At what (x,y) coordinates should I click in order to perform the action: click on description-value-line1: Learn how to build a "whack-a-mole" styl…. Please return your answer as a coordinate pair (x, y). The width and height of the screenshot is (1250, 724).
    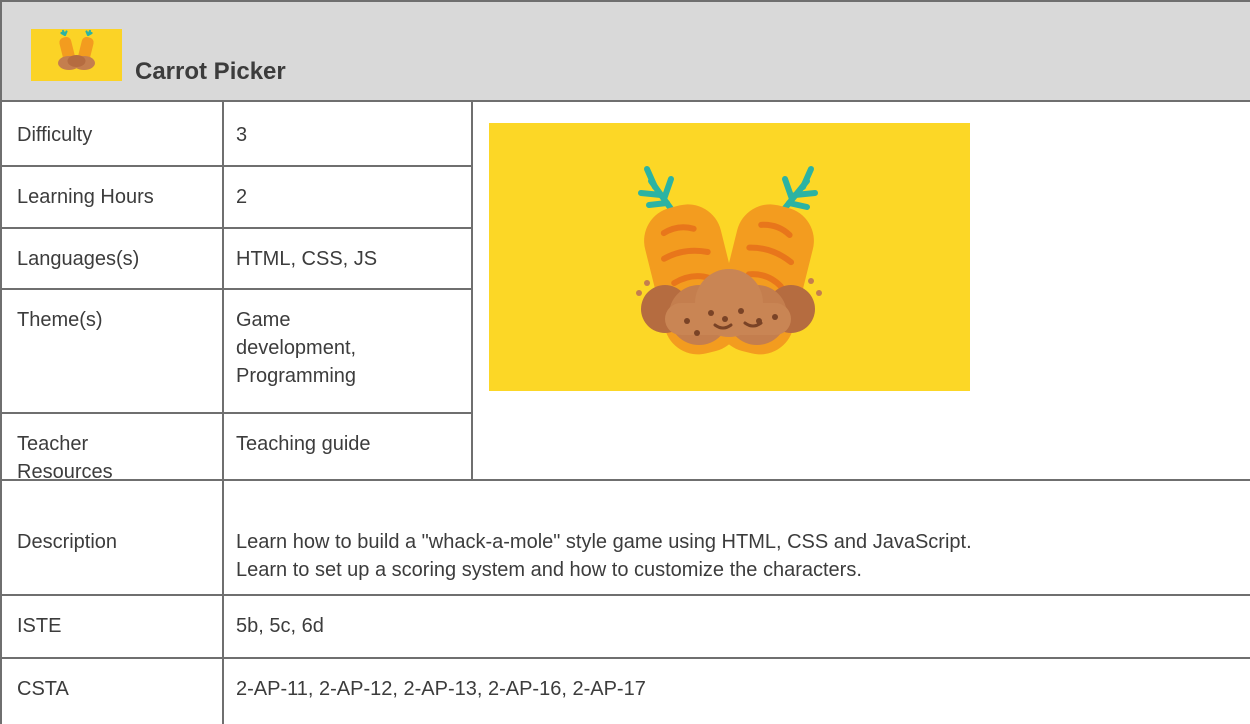
    Looking at the image, I should click on (604, 542).